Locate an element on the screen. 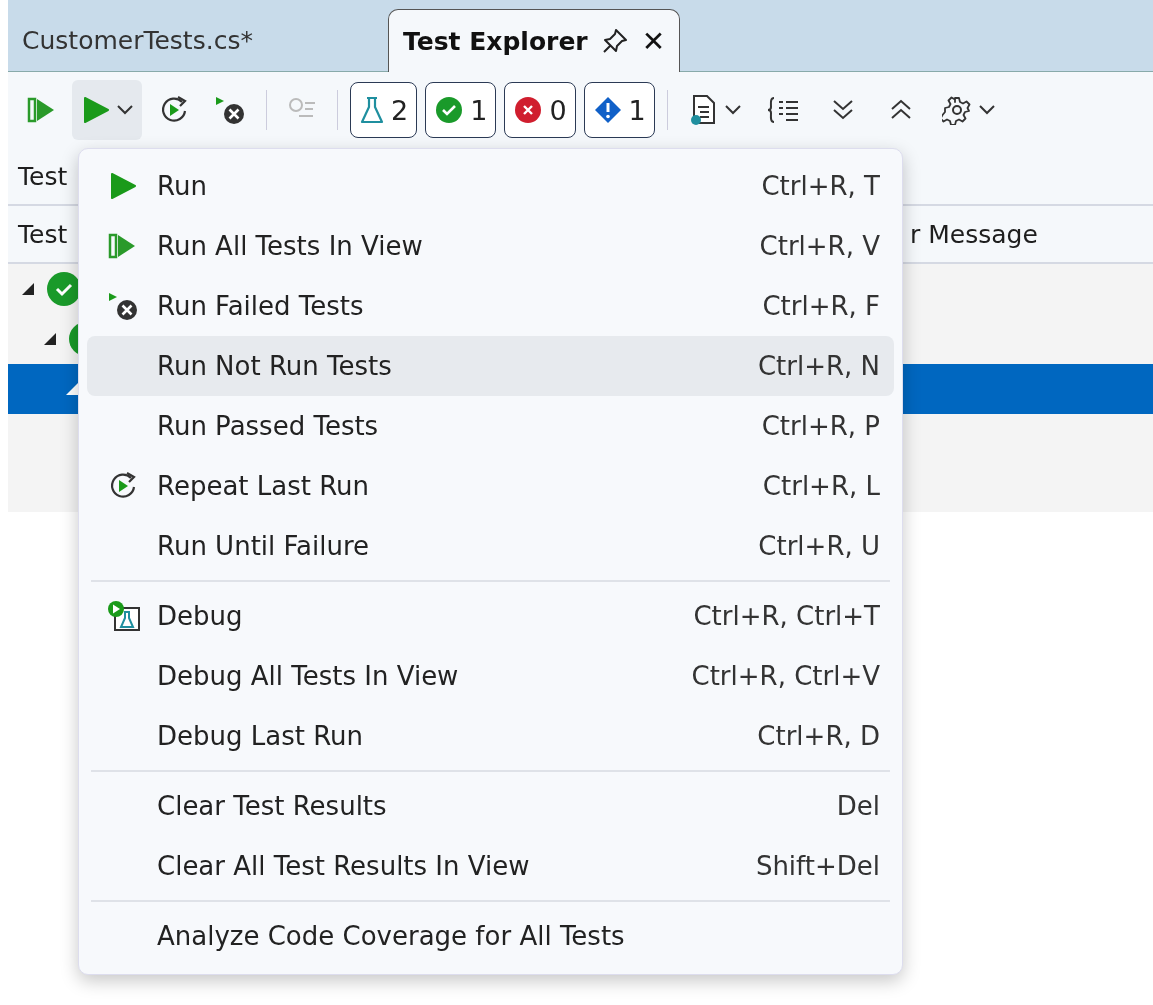 The image size is (1153, 1005). menu-item-label: Run All Tests In View is located at coordinates (290, 246).